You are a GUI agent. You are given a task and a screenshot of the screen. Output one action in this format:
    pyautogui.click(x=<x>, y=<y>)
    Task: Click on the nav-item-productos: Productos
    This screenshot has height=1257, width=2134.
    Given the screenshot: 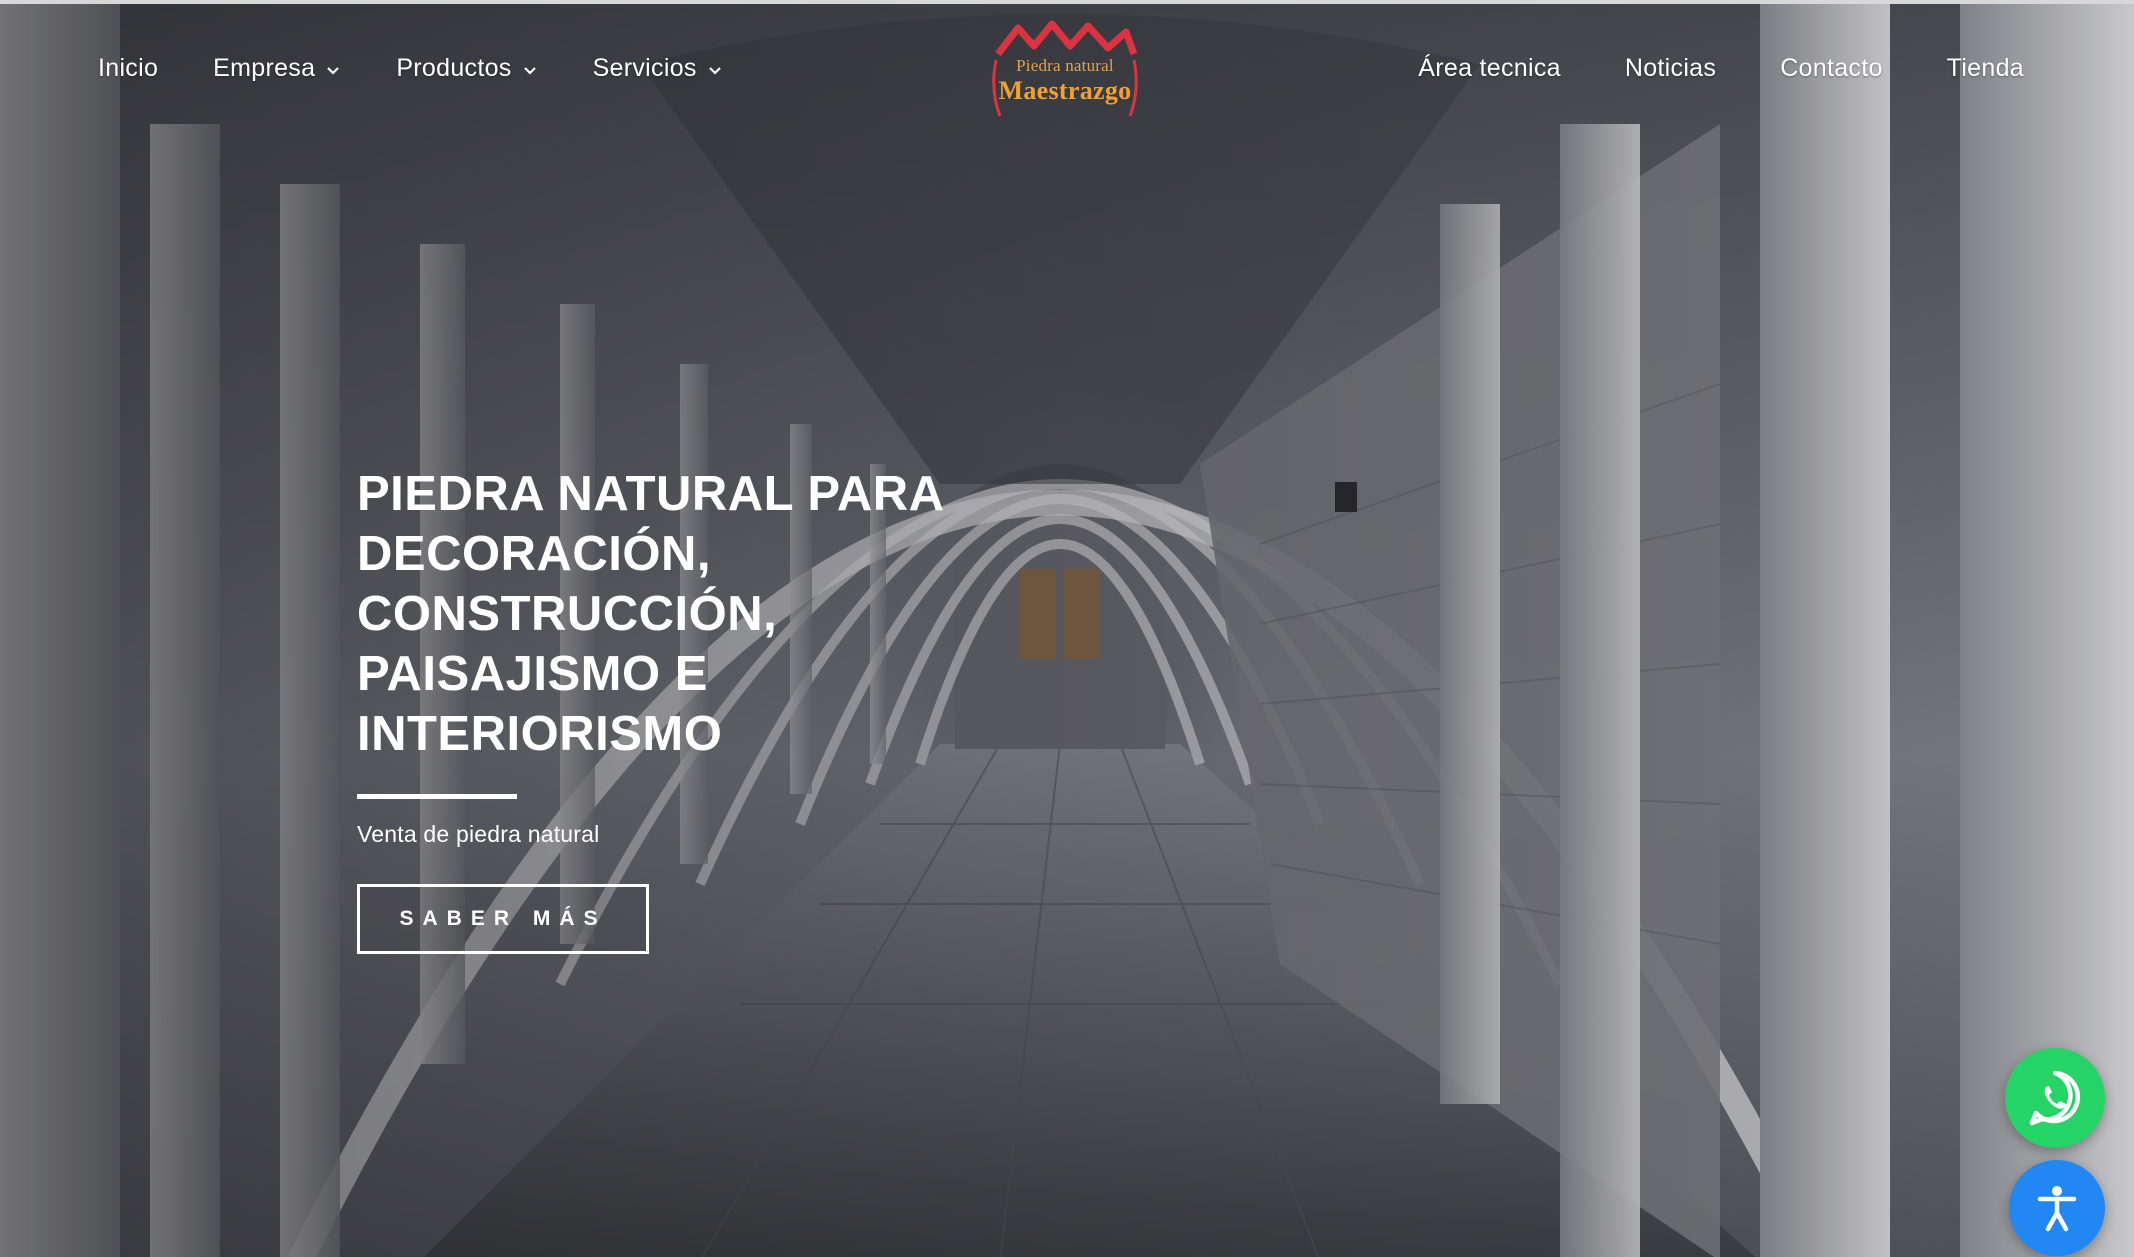 What is the action you would take?
    pyautogui.click(x=466, y=68)
    